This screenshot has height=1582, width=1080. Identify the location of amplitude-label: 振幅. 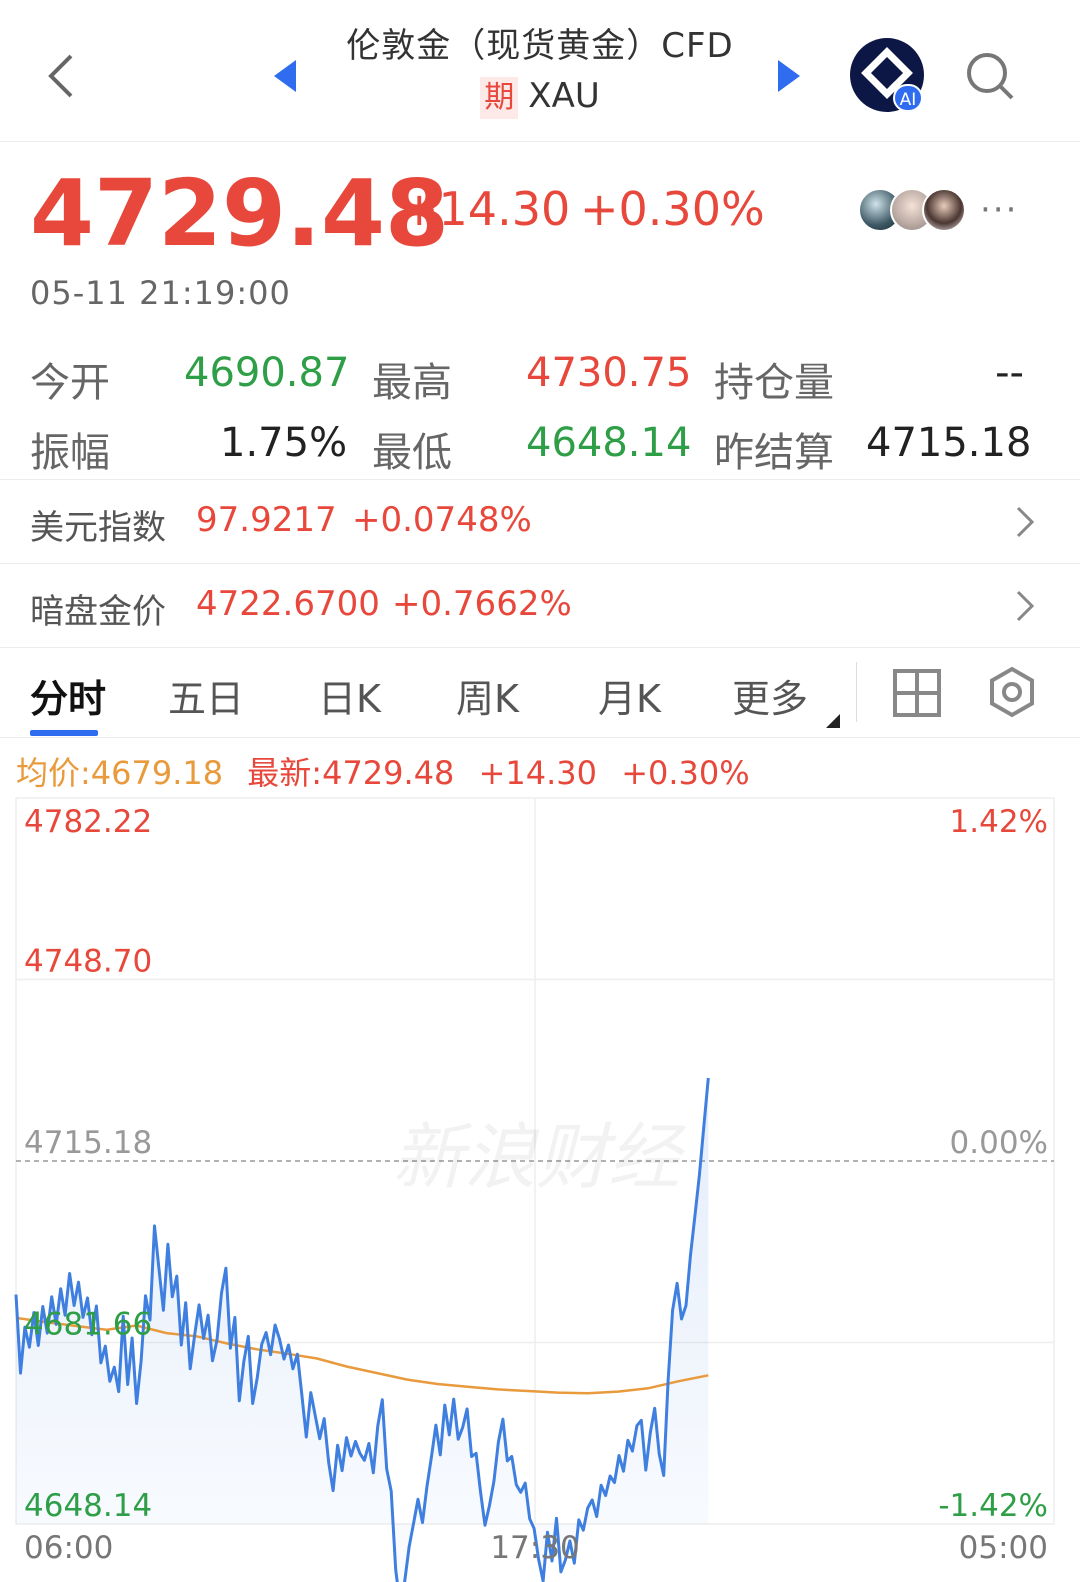
(70, 453).